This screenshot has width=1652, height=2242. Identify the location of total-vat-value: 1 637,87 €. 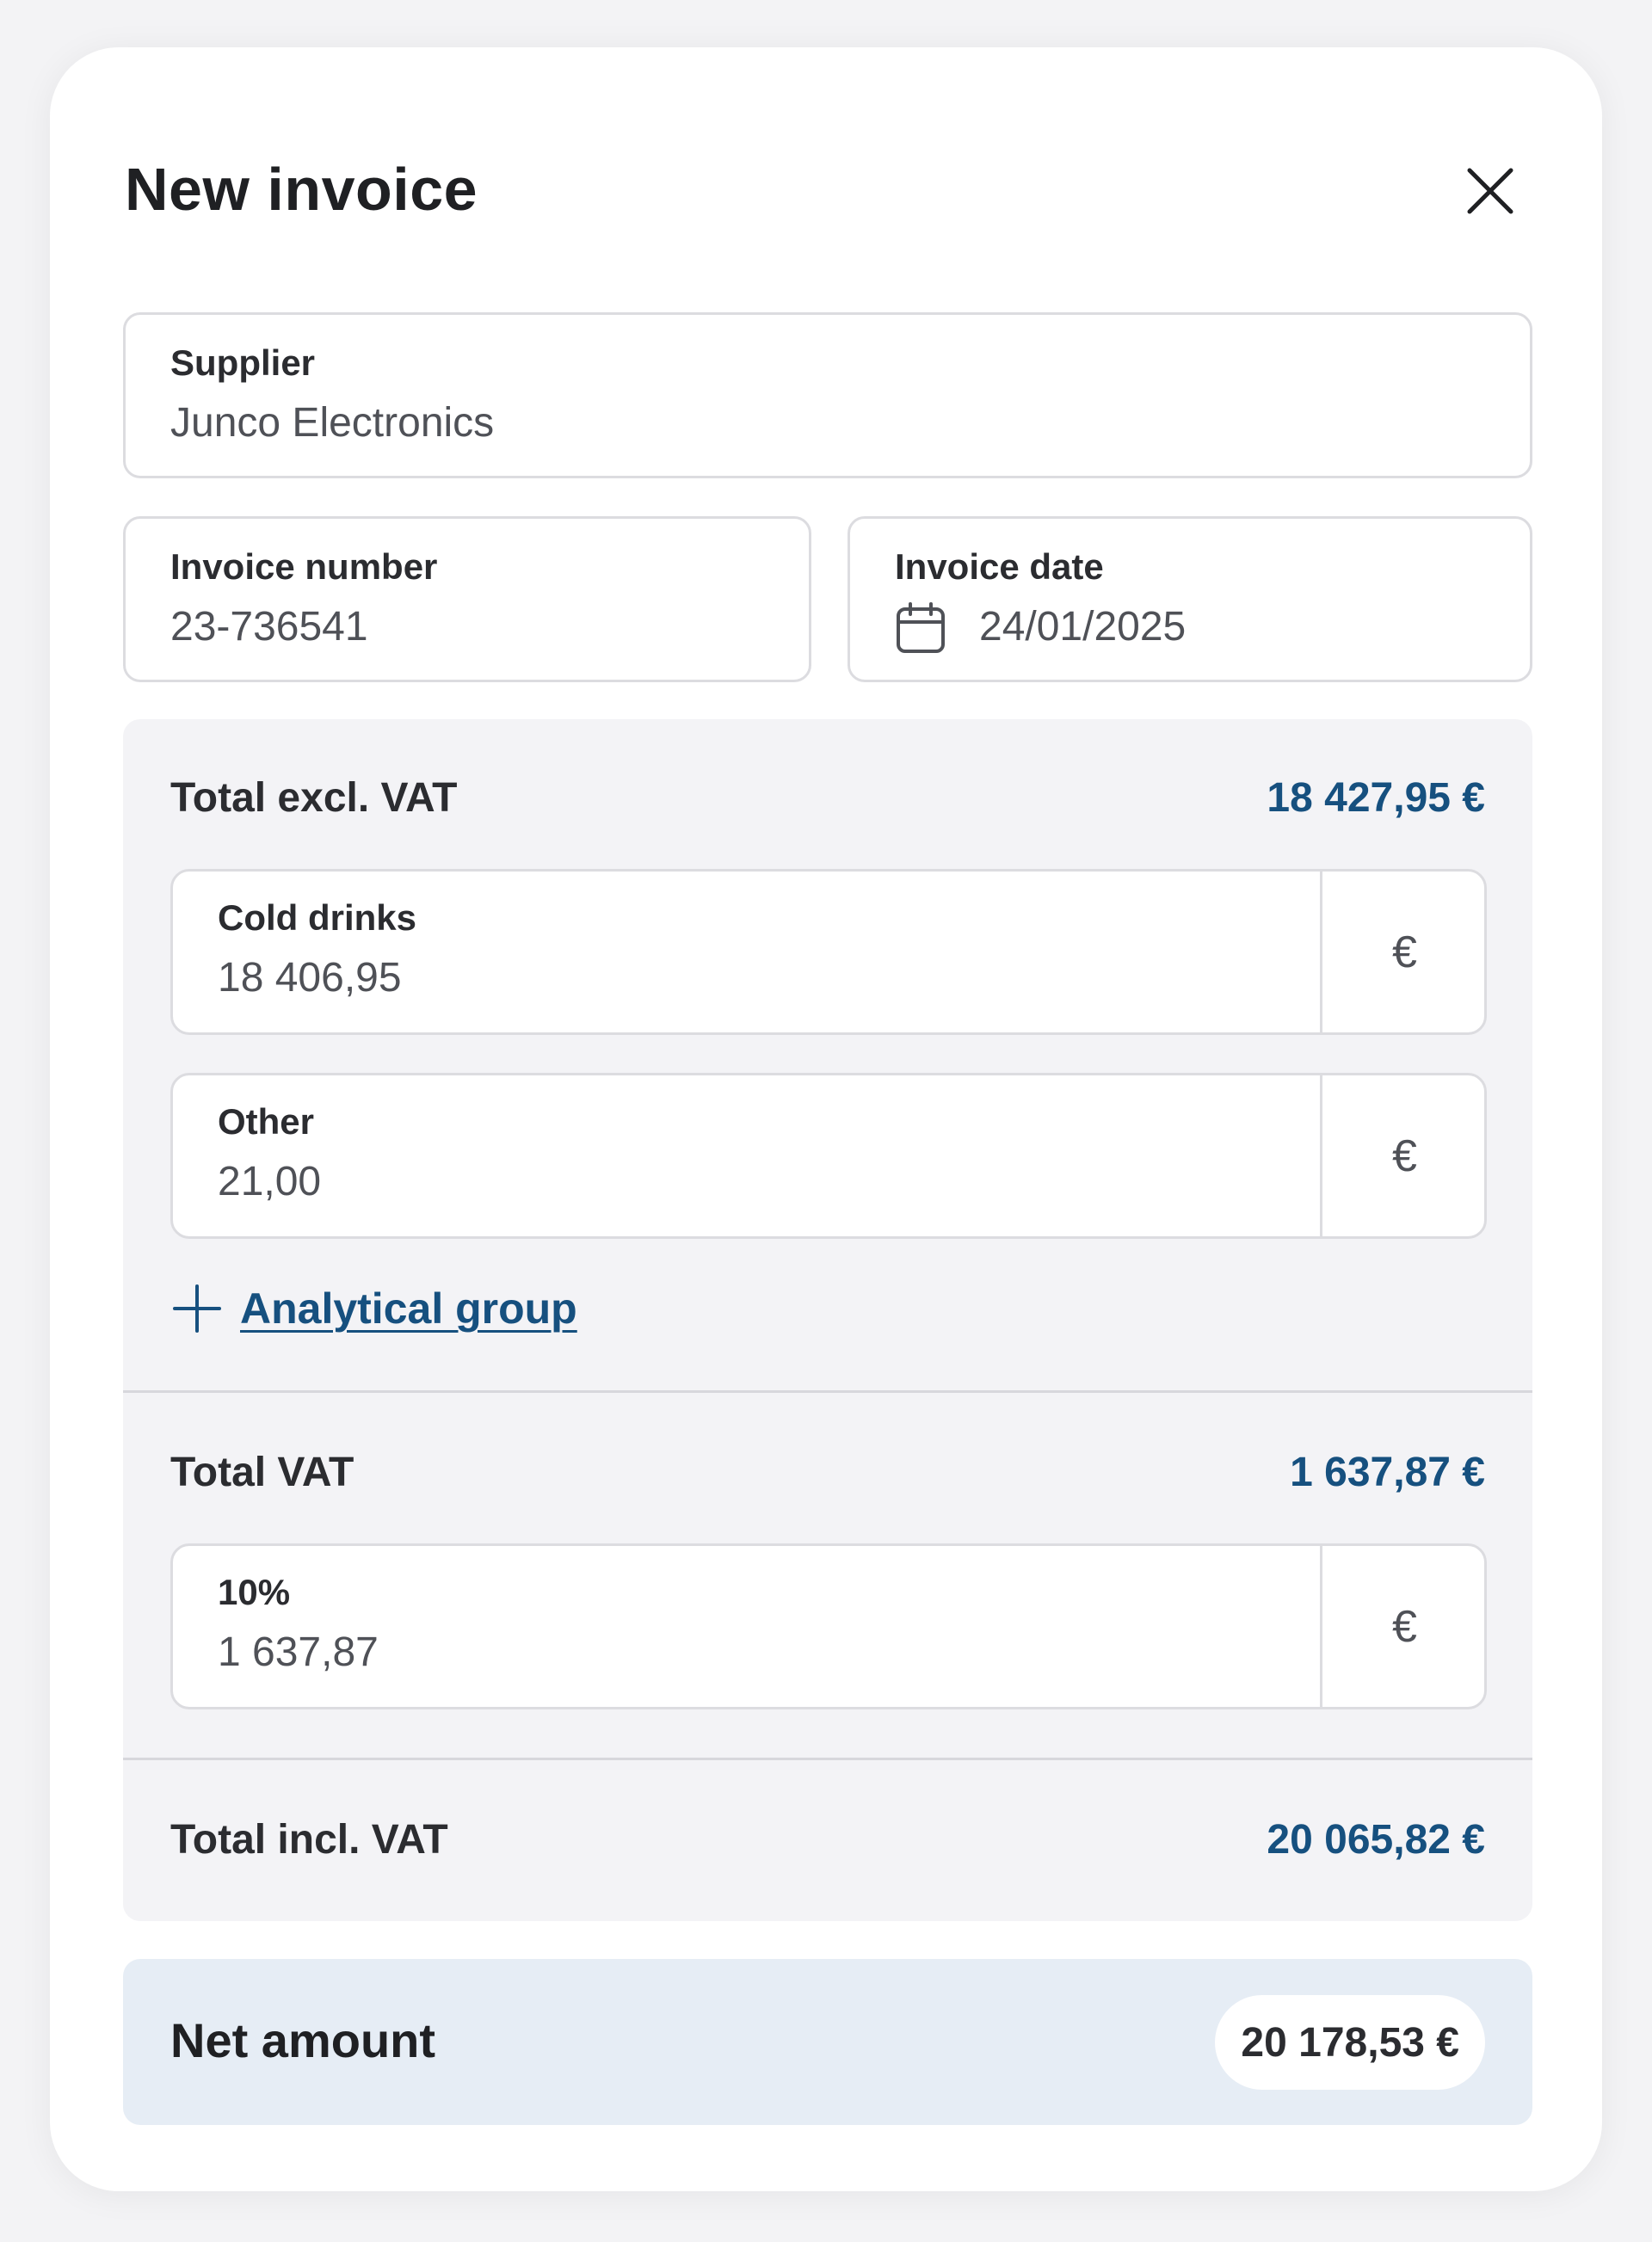
(1387, 1472).